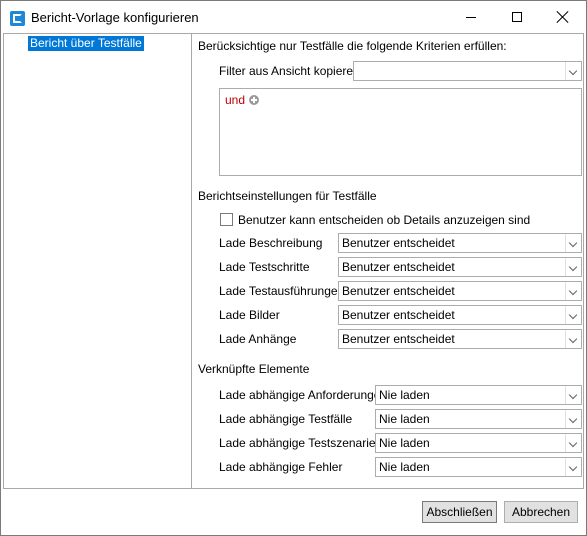 This screenshot has width=587, height=536. Describe the element at coordinates (17, 18) in the screenshot. I see `app-icon` at that location.